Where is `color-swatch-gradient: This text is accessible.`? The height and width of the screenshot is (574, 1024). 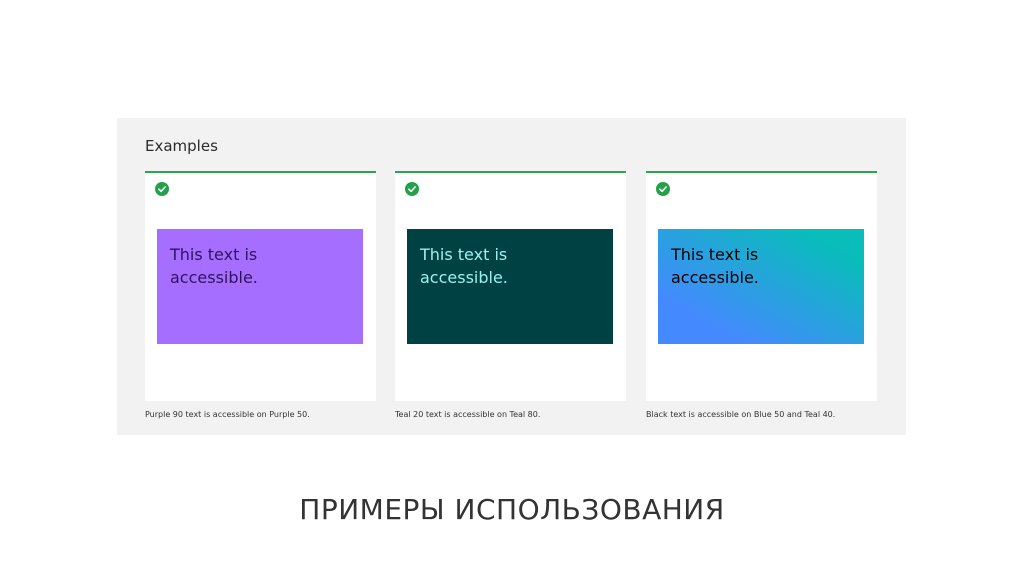 color-swatch-gradient: This text is accessible. is located at coordinates (761, 286).